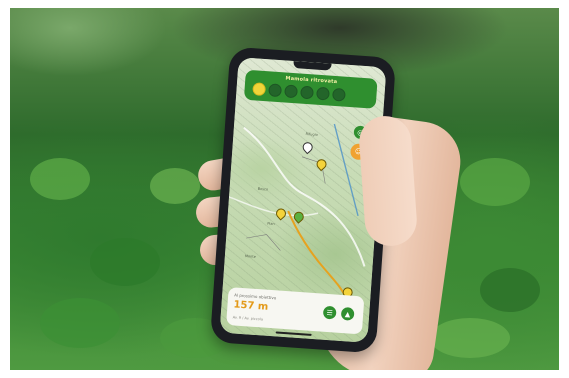 The height and width of the screenshot is (378, 569). What do you see at coordinates (271, 224) in the screenshot?
I see `map-label: Pian` at bounding box center [271, 224].